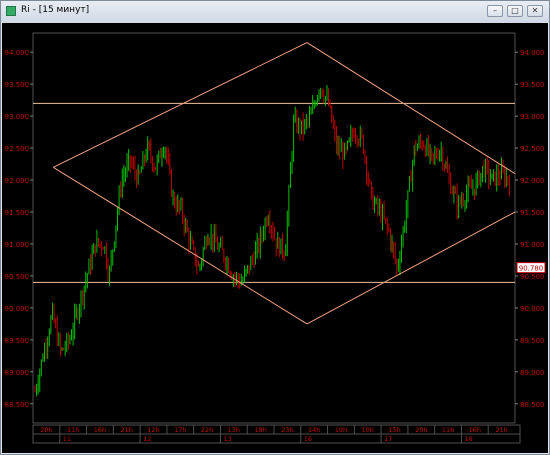 This screenshot has height=455, width=550. Describe the element at coordinates (448, 430) in the screenshot. I see `time-label-15: 11h` at that location.